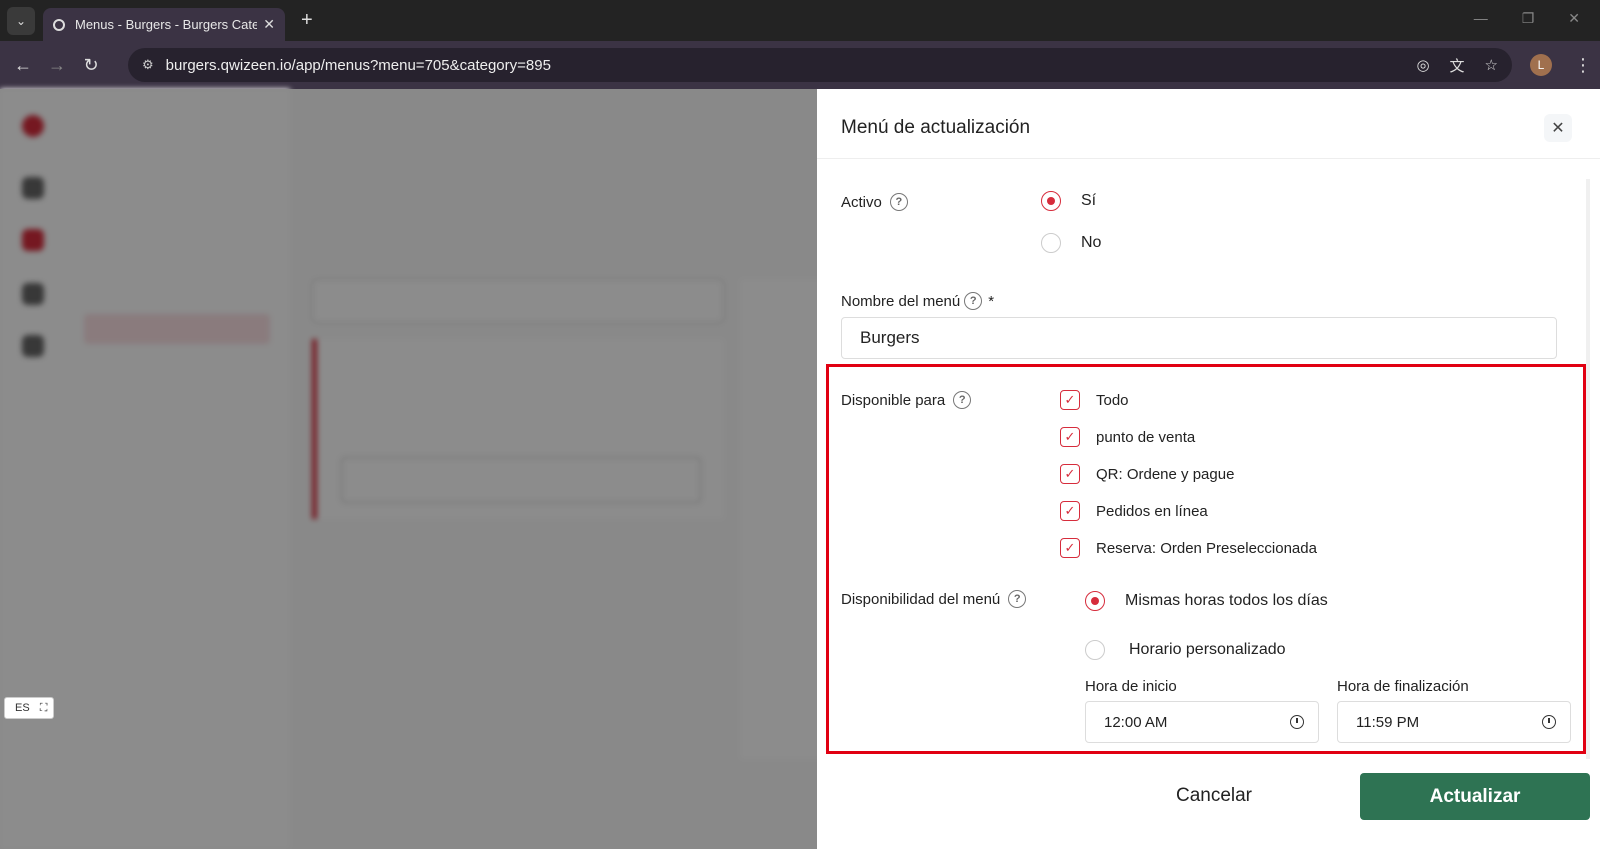 This screenshot has width=1600, height=849. I want to click on site-favicon-icon, so click(59, 24).